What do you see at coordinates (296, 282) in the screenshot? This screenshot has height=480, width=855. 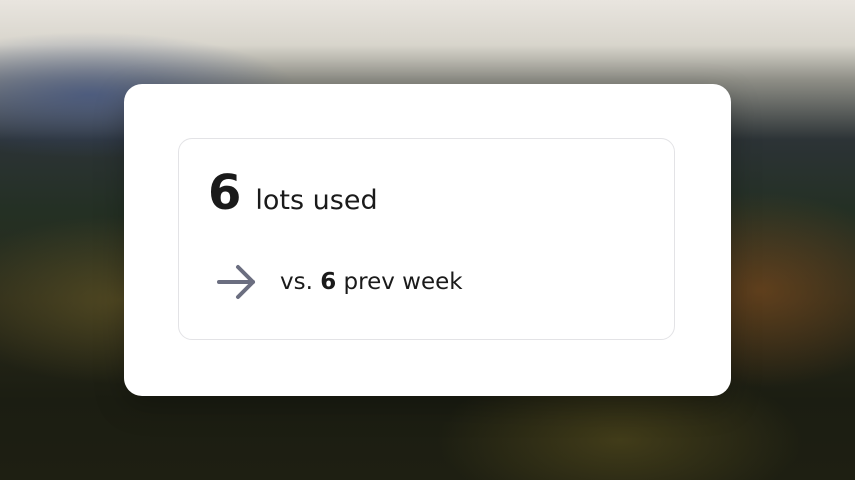 I see `comparison-prefix: vs.` at bounding box center [296, 282].